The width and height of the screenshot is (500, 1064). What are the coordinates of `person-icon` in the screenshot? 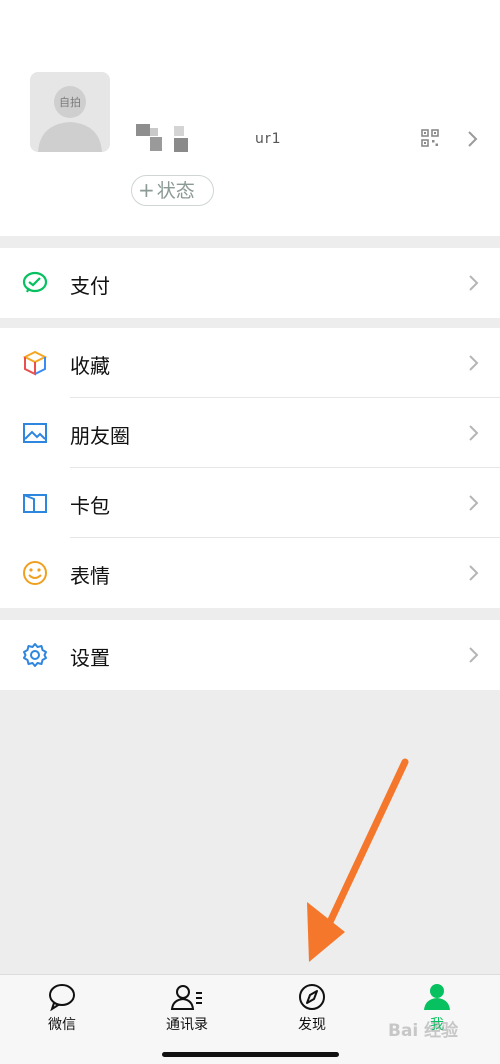 It's located at (437, 997).